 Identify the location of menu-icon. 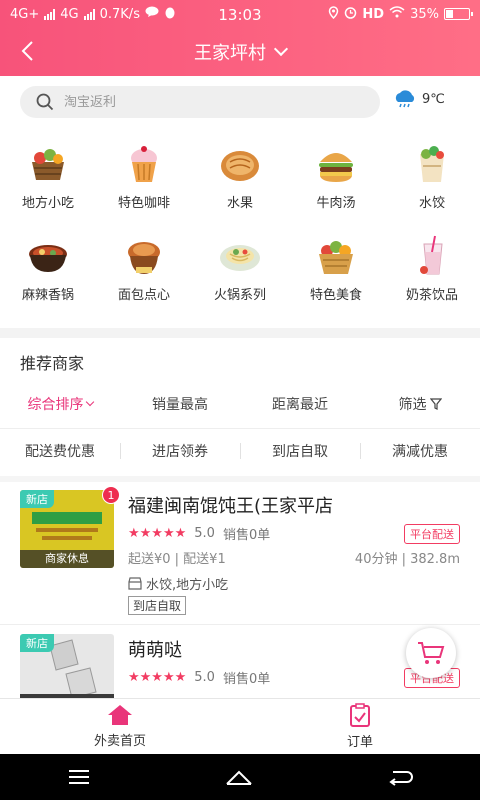
(79, 777).